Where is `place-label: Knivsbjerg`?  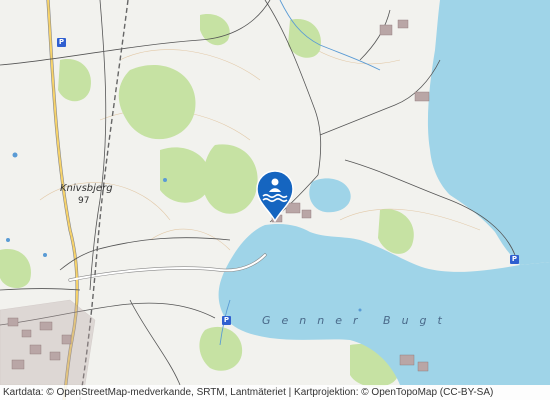 place-label: Knivsbjerg is located at coordinates (86, 188).